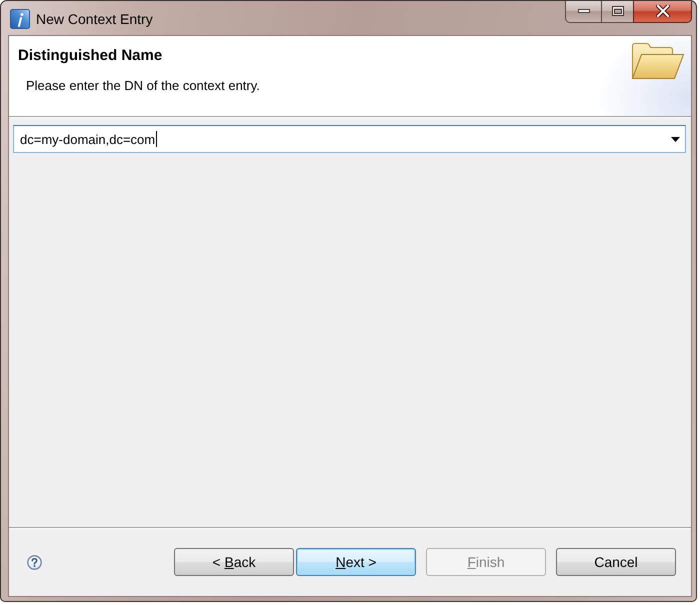 The height and width of the screenshot is (605, 700). What do you see at coordinates (234, 562) in the screenshot?
I see `wizard-button: < Back` at bounding box center [234, 562].